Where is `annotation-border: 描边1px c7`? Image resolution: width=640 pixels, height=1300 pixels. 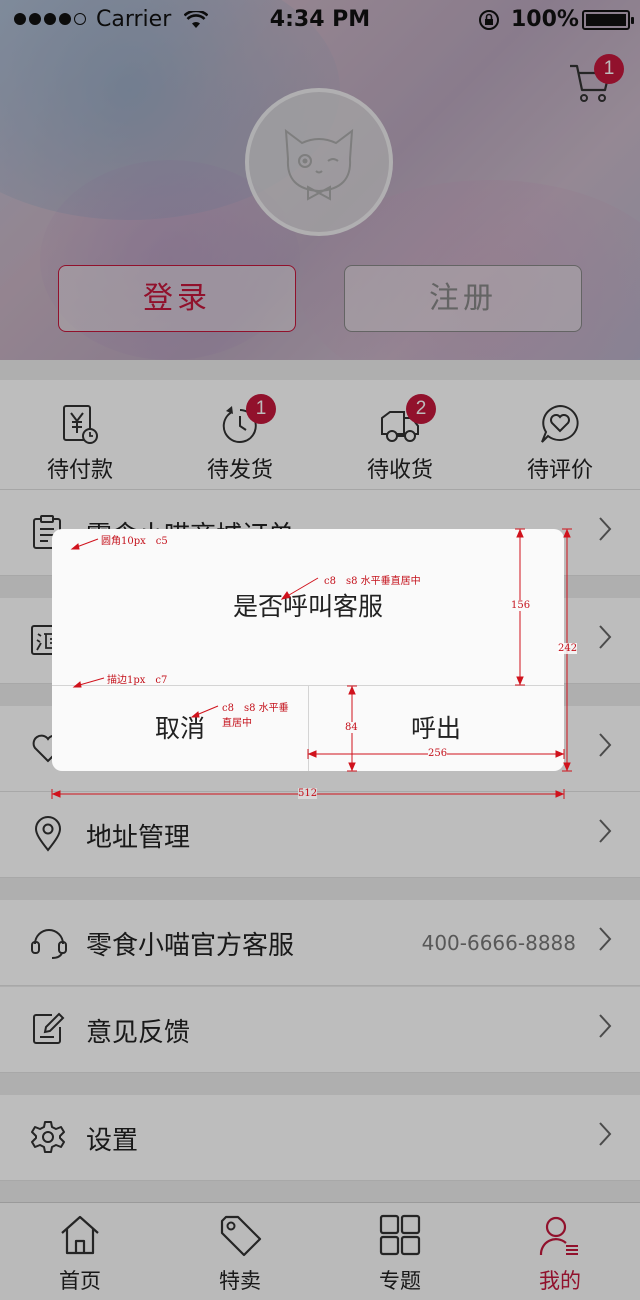
annotation-border: 描边1px c7 is located at coordinates (137, 680).